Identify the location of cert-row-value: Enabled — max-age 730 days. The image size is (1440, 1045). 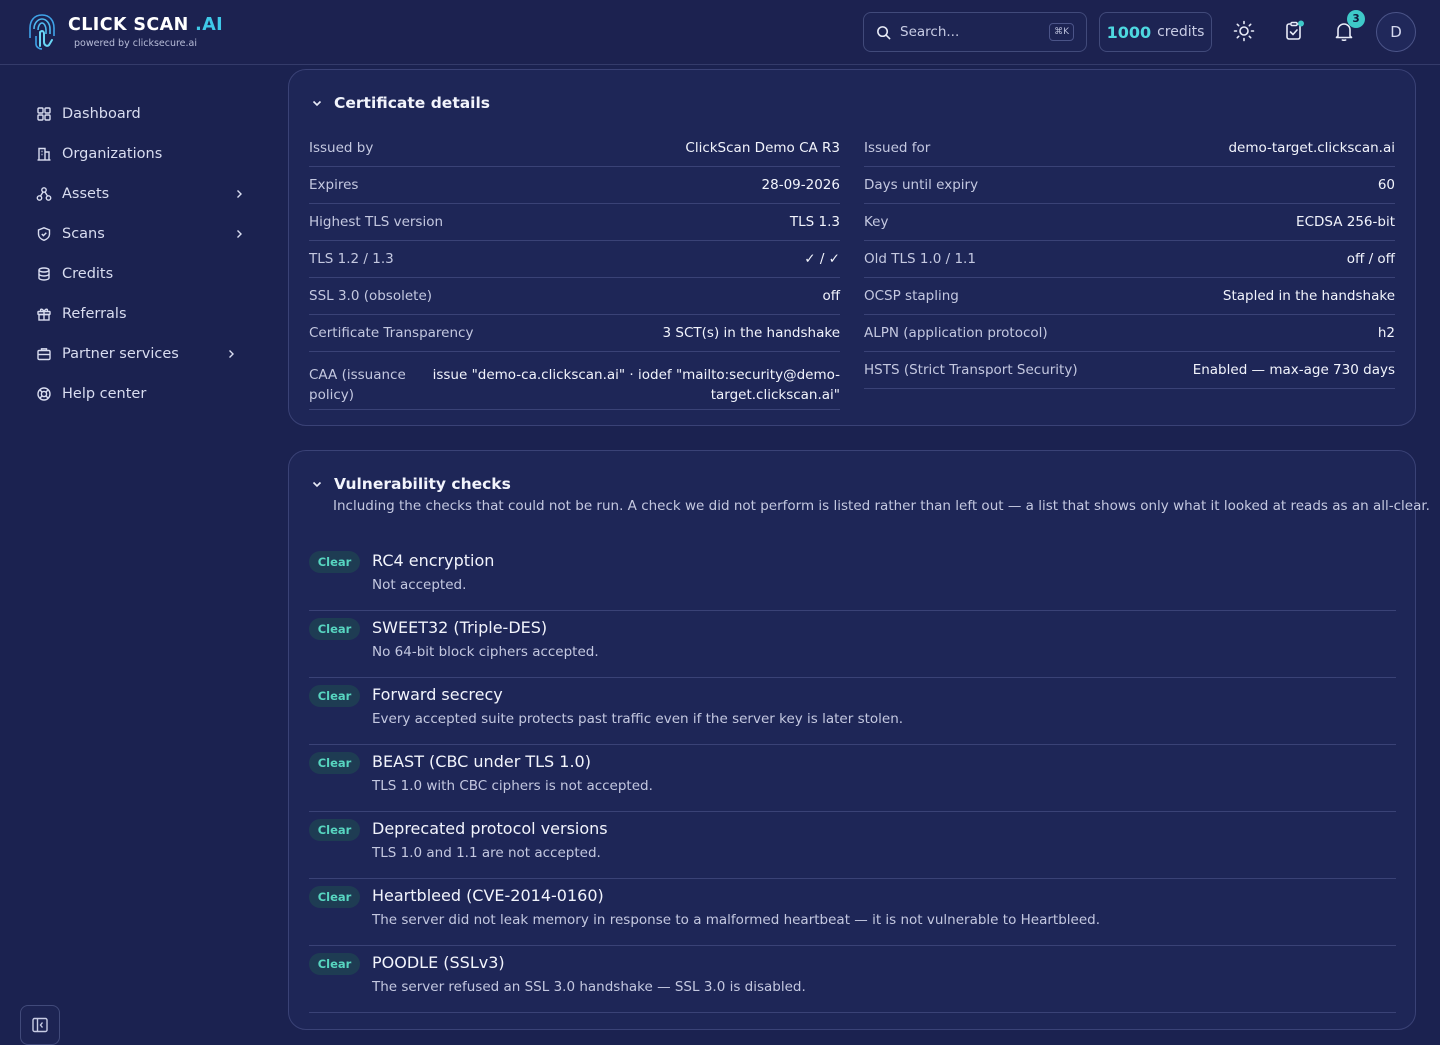
(1293, 370).